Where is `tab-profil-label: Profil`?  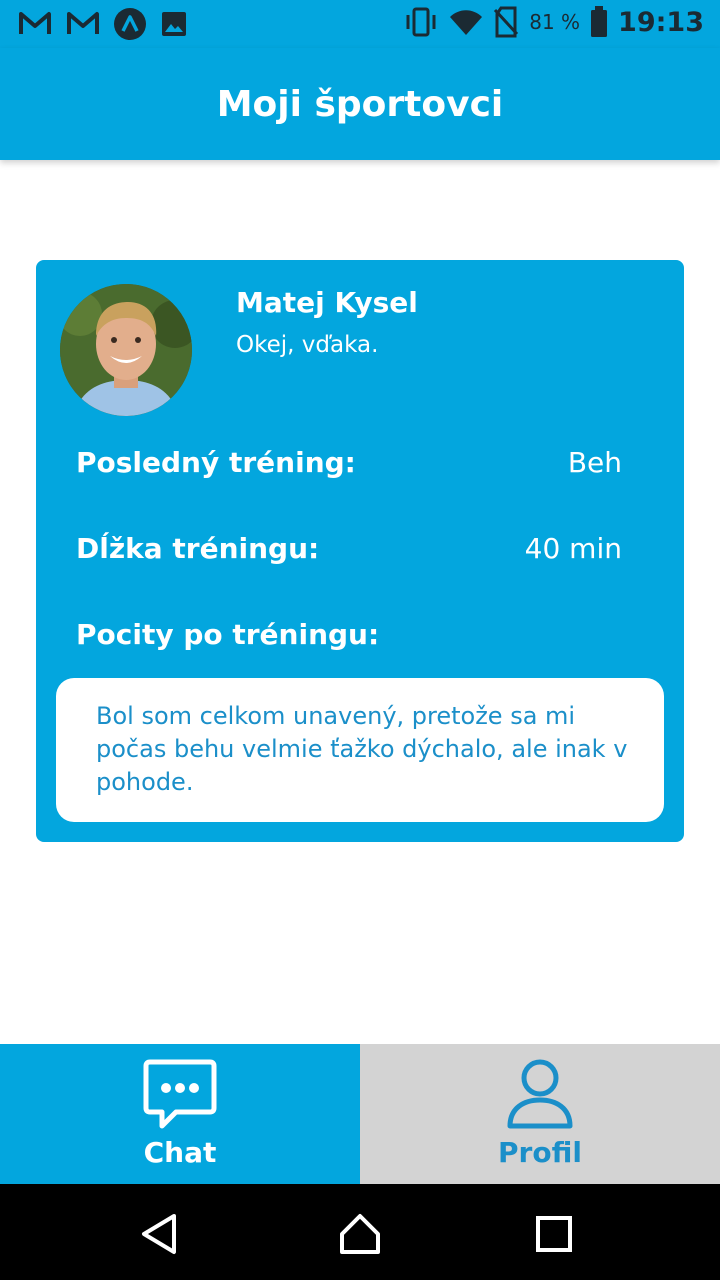 tab-profil-label: Profil is located at coordinates (540, 1152).